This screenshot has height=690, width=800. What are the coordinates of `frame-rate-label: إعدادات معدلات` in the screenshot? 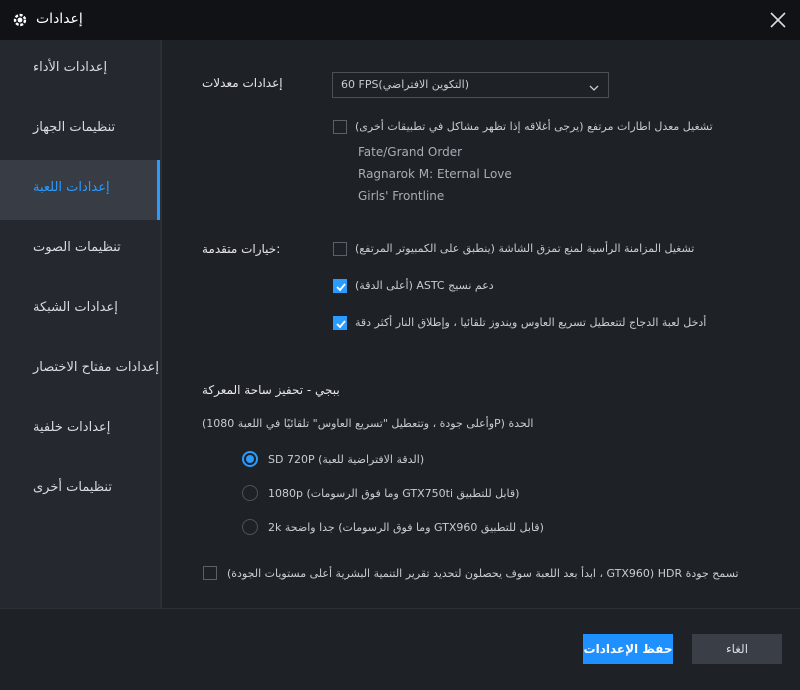 It's located at (242, 83).